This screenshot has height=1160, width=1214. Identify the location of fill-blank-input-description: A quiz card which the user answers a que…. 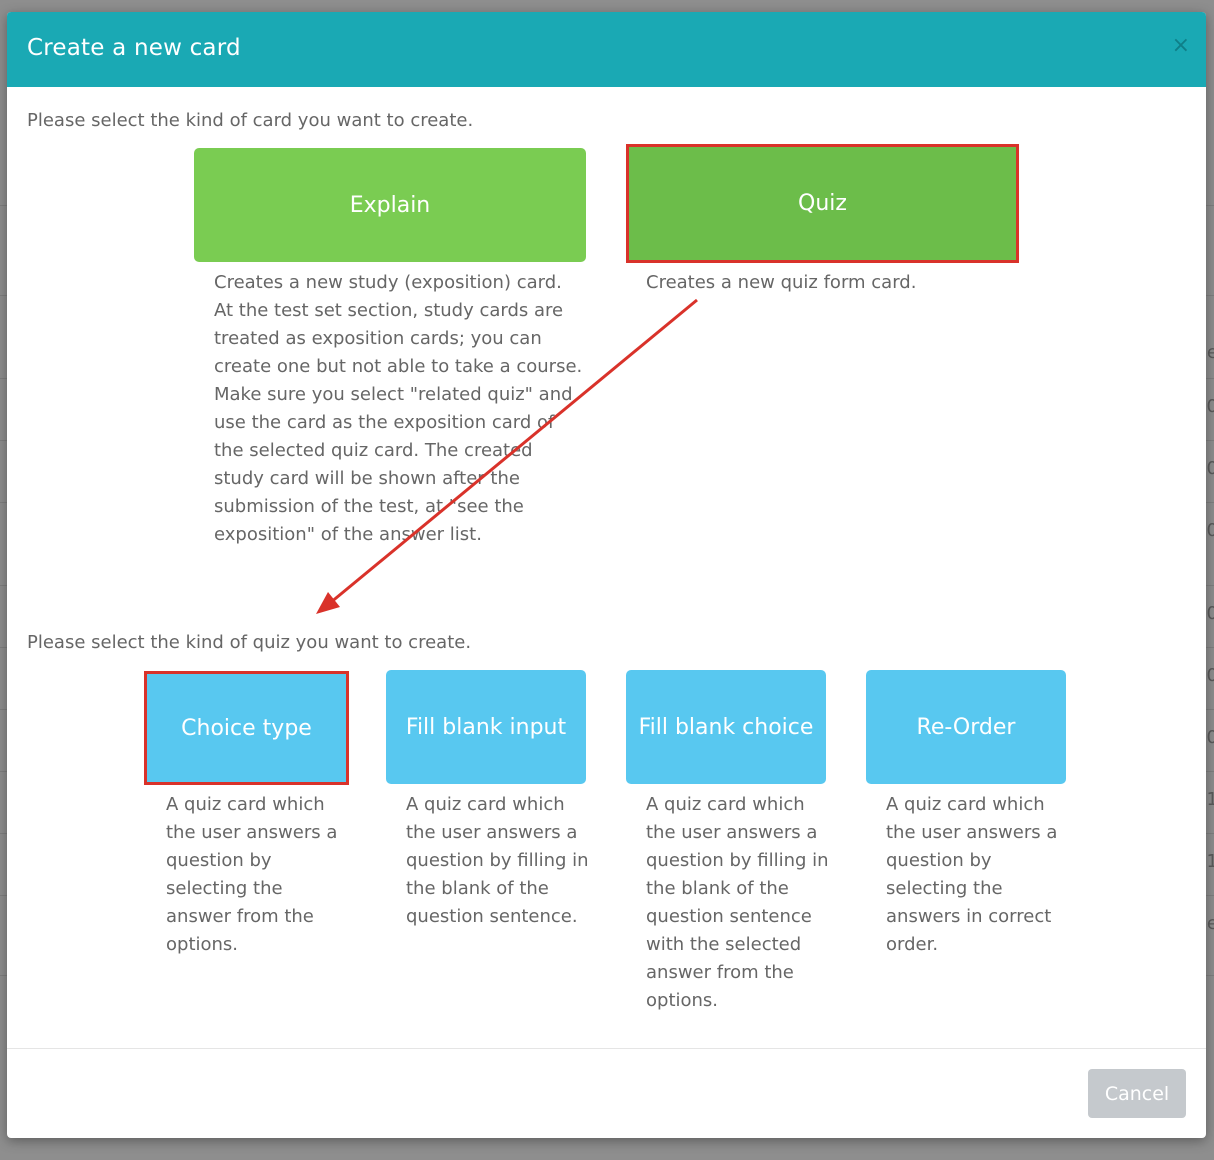
(497, 860).